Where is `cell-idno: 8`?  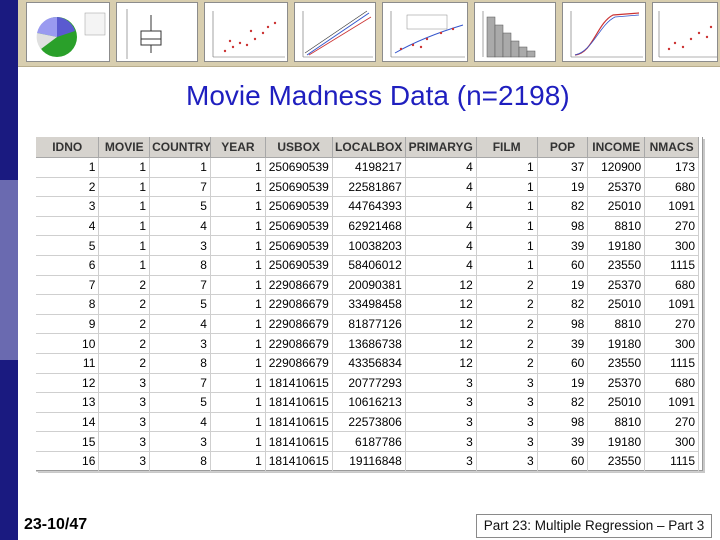
cell-idno: 8 is located at coordinates (68, 304).